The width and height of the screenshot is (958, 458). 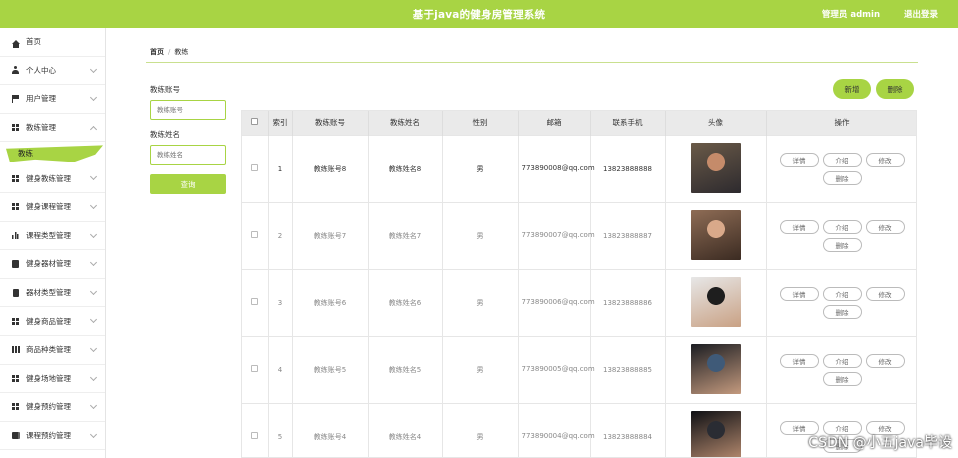 What do you see at coordinates (280, 235) in the screenshot?
I see `index-cell: 2` at bounding box center [280, 235].